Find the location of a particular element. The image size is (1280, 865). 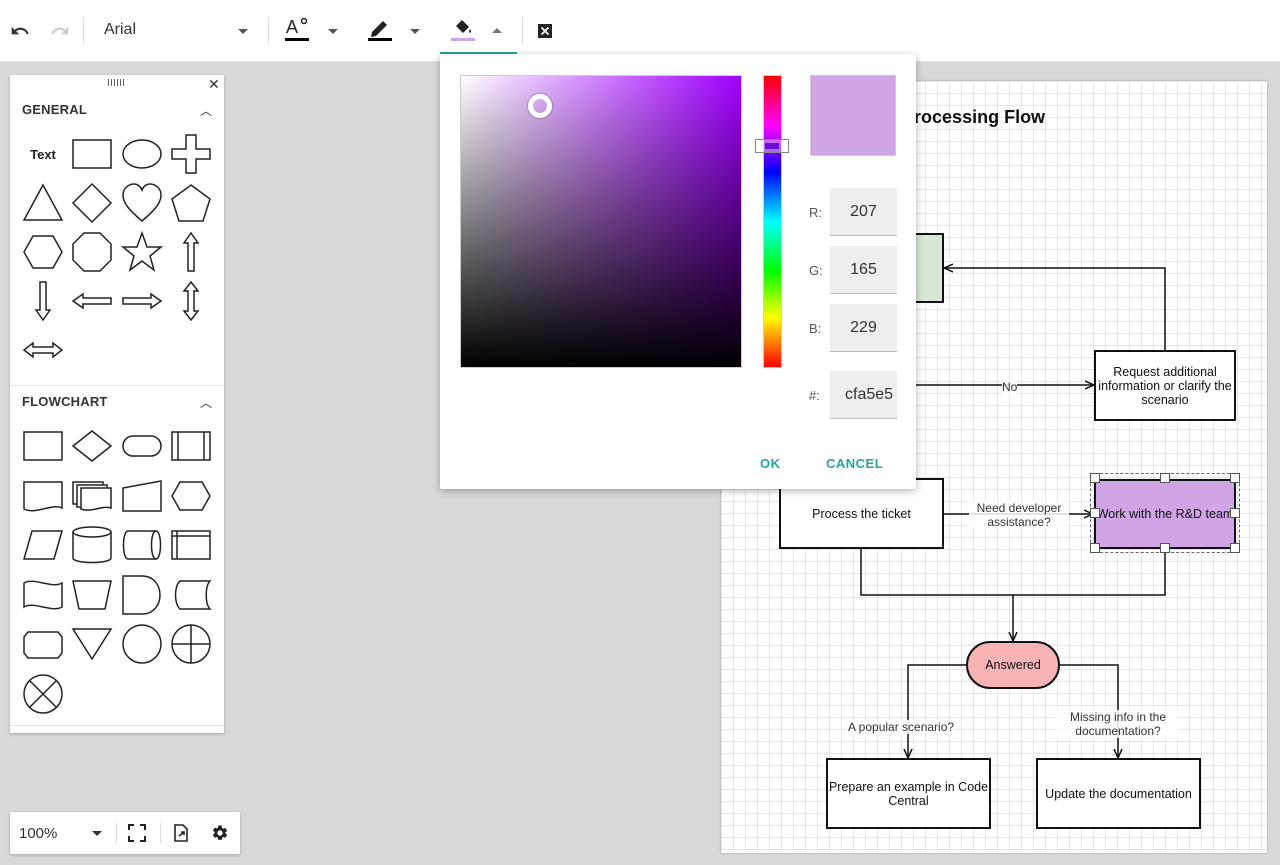

font-family-dropdown-icon is located at coordinates (243, 31).